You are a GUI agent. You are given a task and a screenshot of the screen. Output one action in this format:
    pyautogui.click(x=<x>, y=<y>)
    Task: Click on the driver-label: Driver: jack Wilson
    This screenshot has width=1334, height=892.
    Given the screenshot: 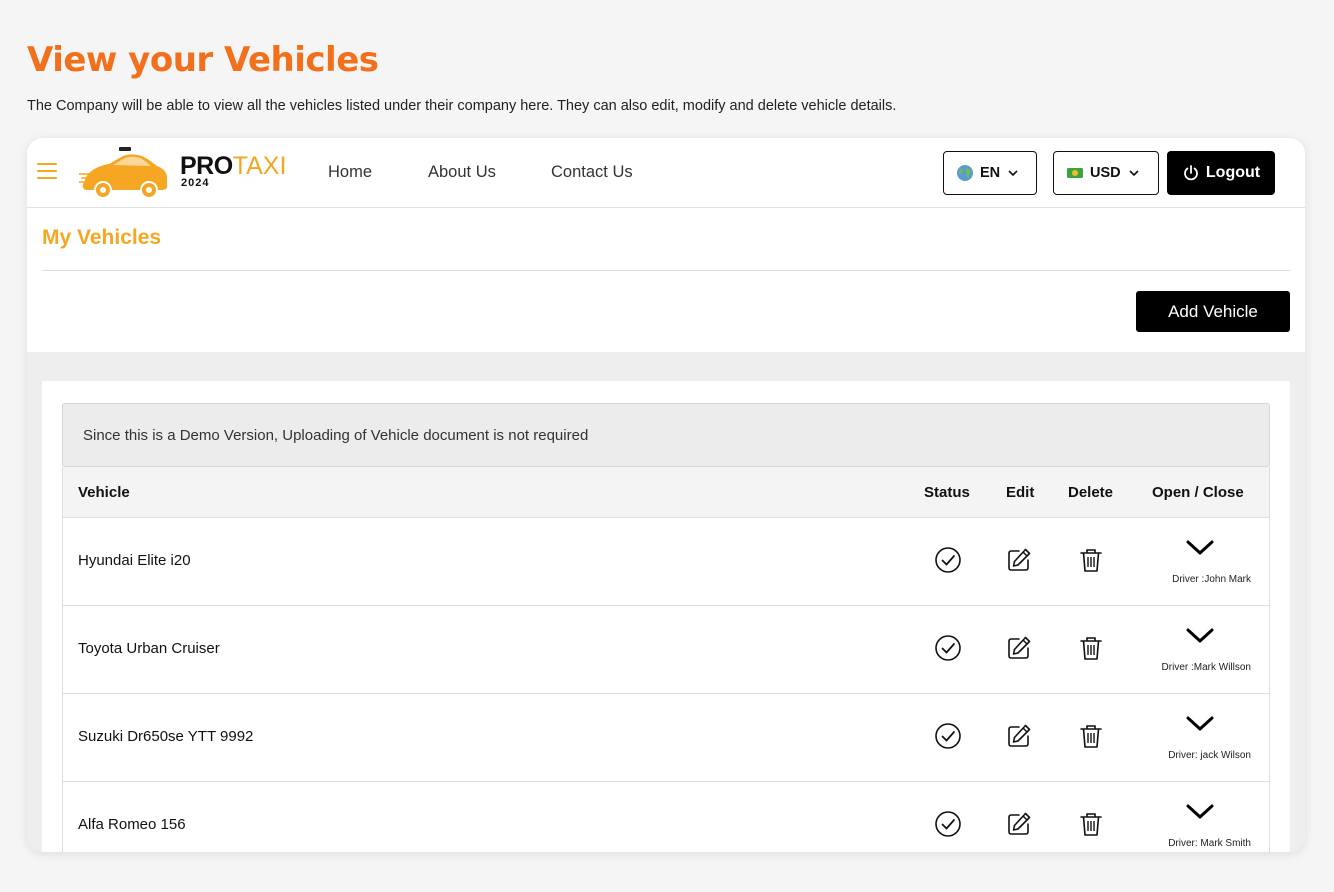 What is the action you would take?
    pyautogui.click(x=1209, y=755)
    